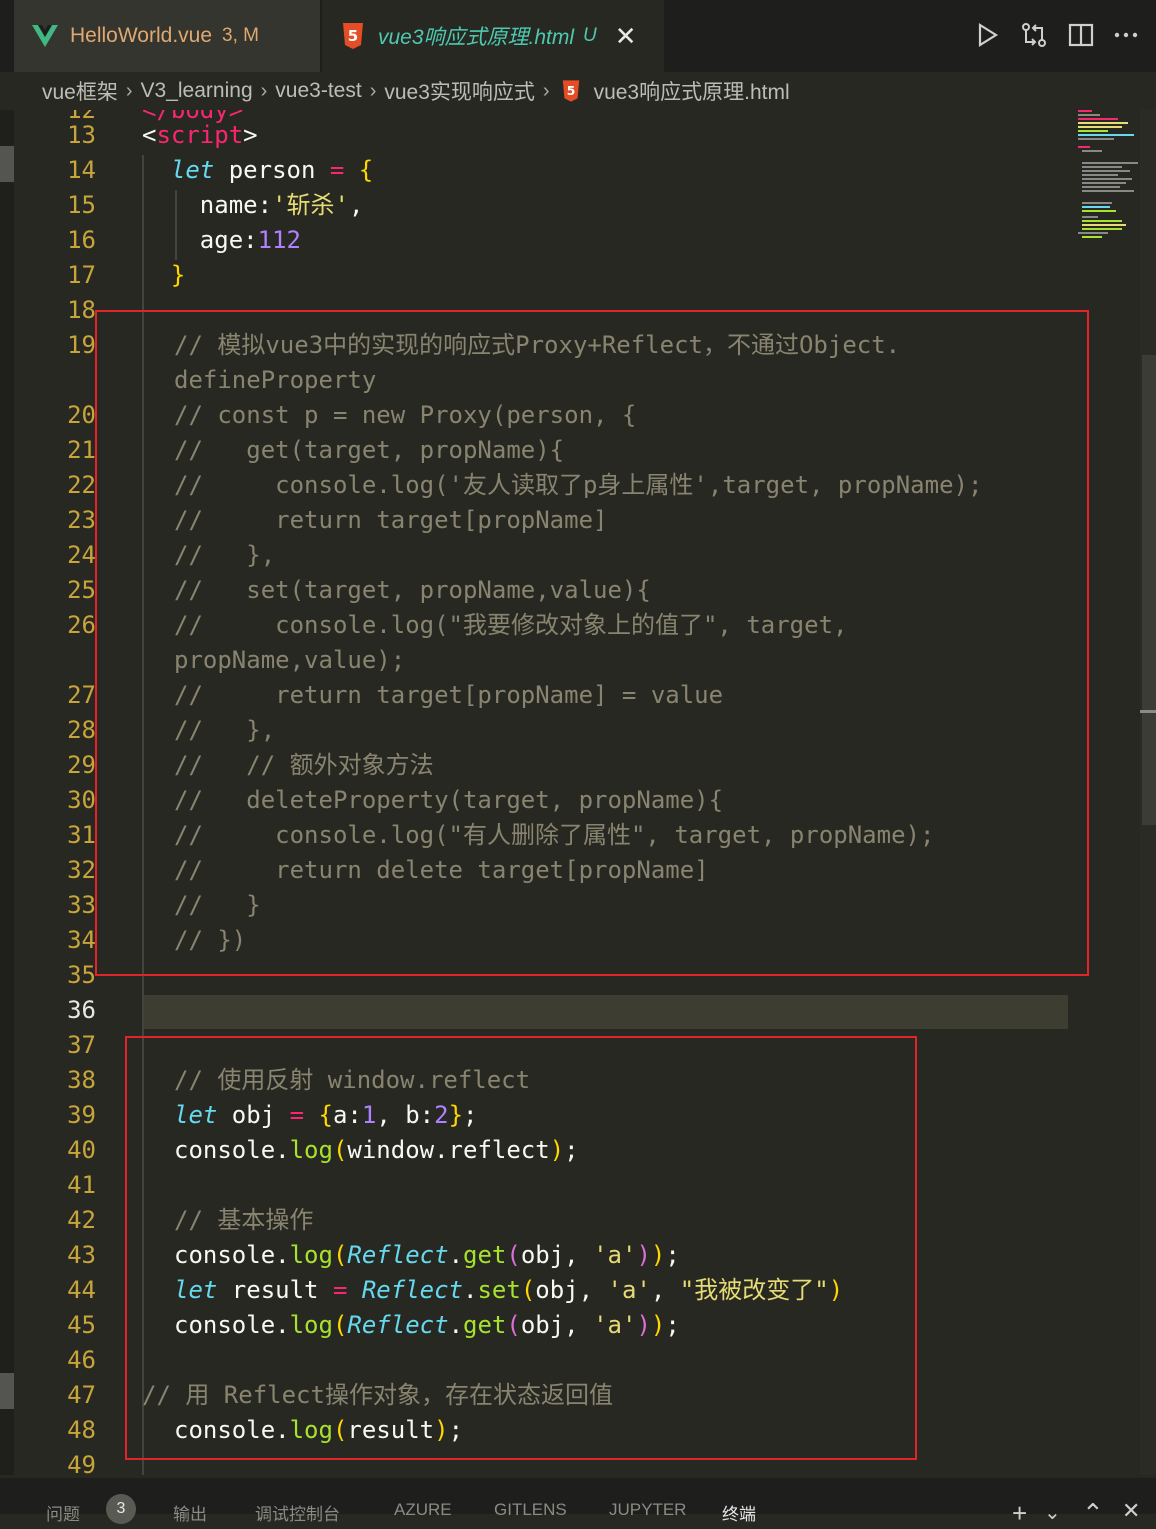 The width and height of the screenshot is (1156, 1529). What do you see at coordinates (647, 1510) in the screenshot?
I see `panel-tab-jupyter: JUPYTER` at bounding box center [647, 1510].